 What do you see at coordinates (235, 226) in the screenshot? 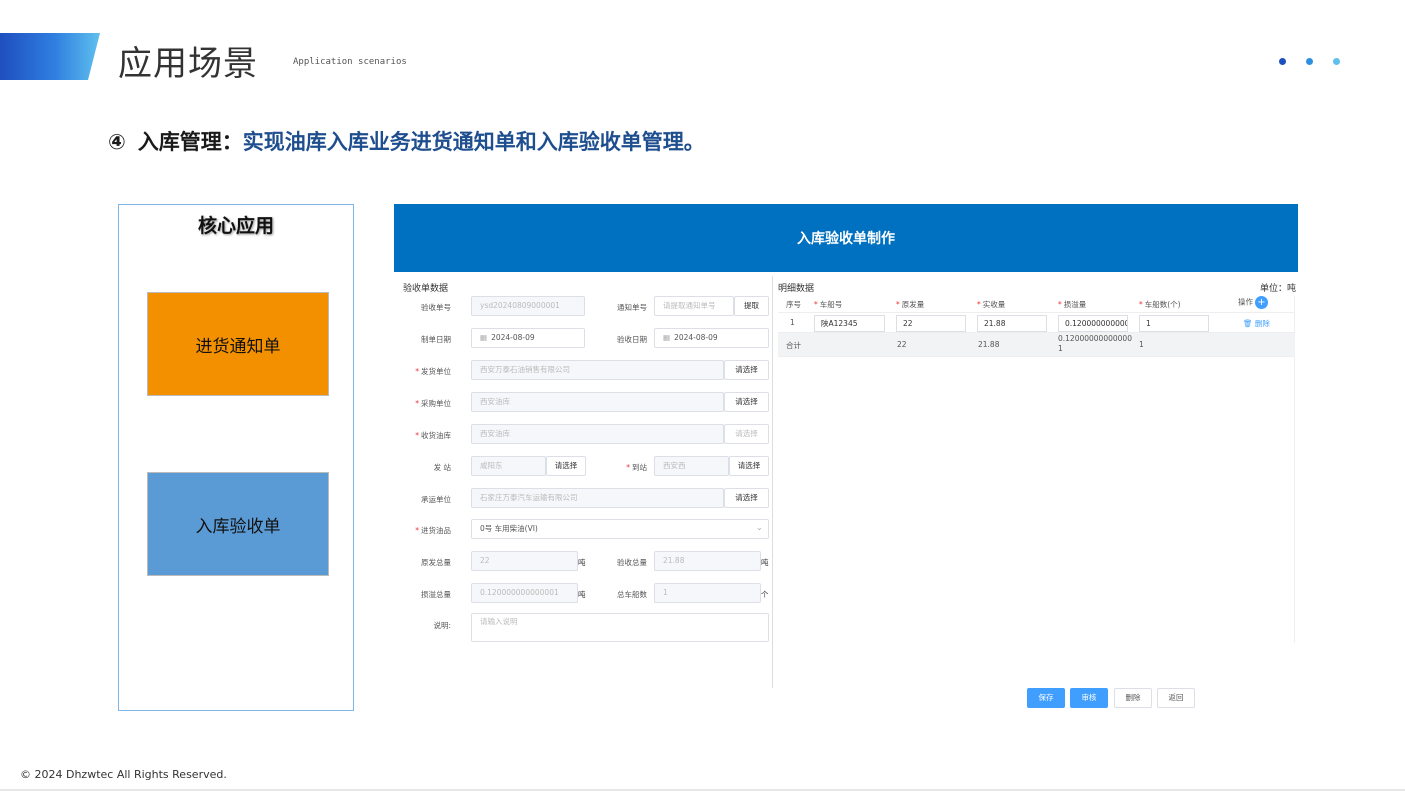
I see `core-apps-title: 核心应用` at bounding box center [235, 226].